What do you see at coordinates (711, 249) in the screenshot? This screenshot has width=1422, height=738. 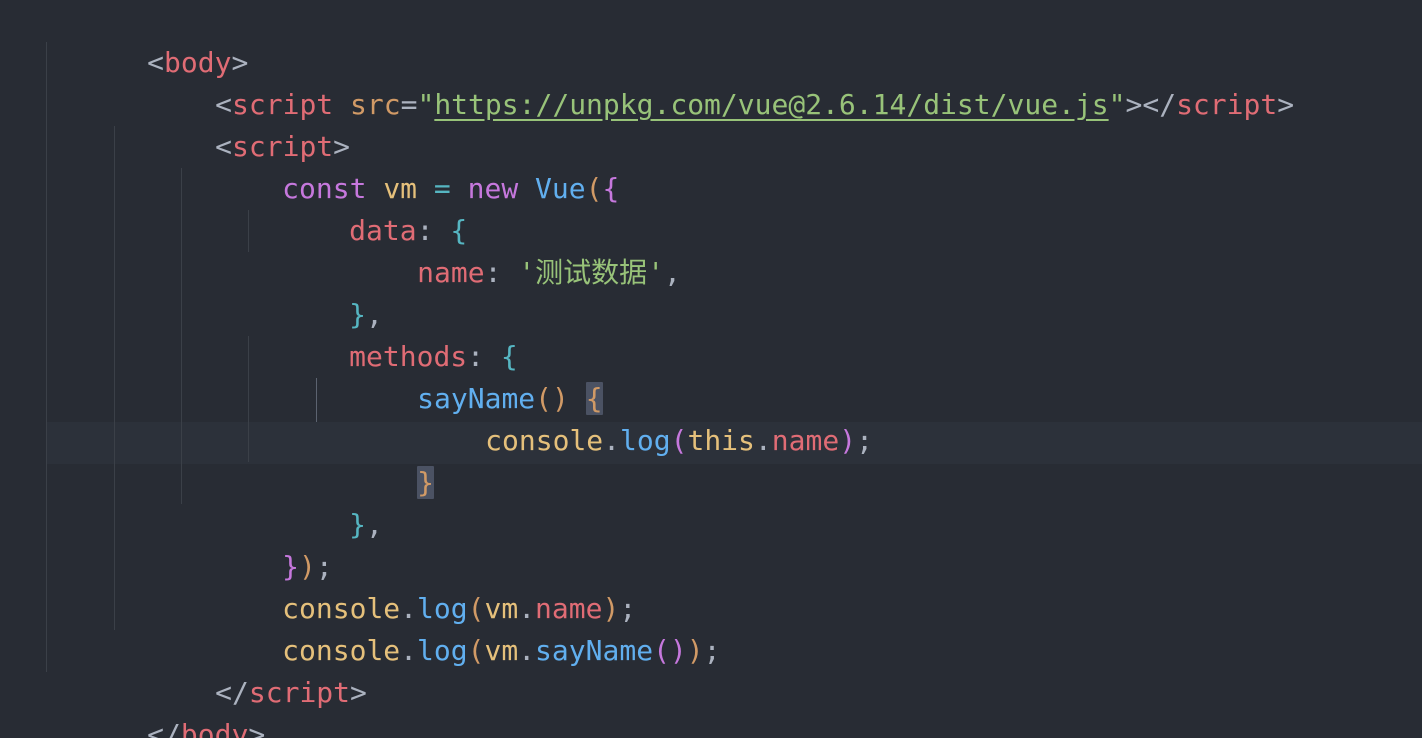 I see `code-line: name: '测试数据',` at bounding box center [711, 249].